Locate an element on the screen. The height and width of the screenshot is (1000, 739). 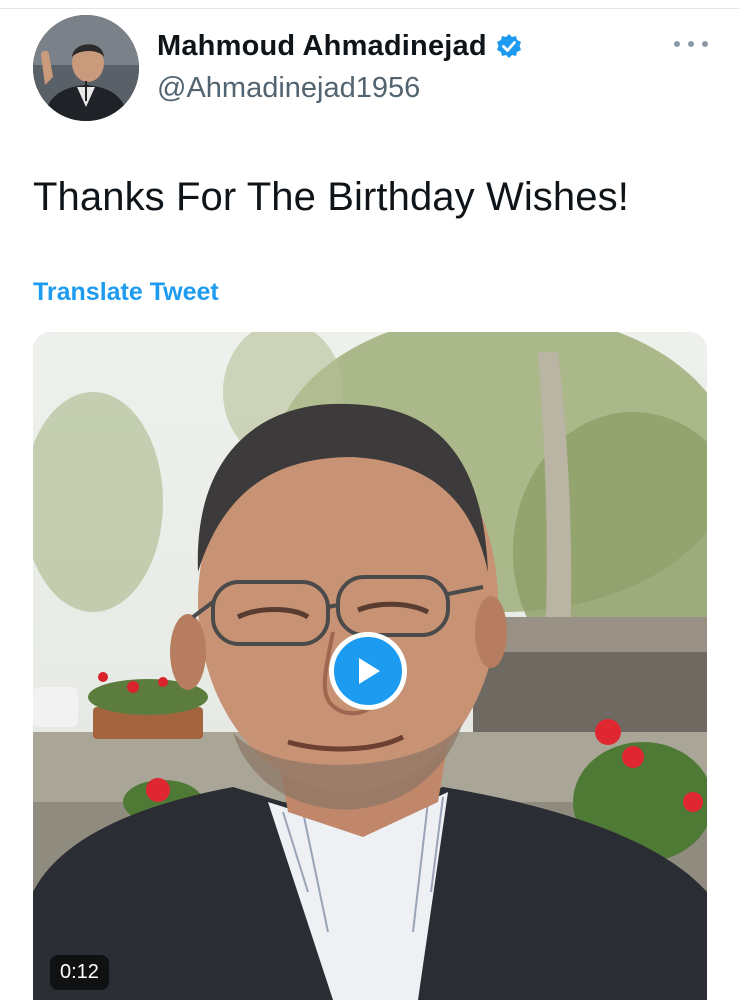
top-divider is located at coordinates (369, 4).